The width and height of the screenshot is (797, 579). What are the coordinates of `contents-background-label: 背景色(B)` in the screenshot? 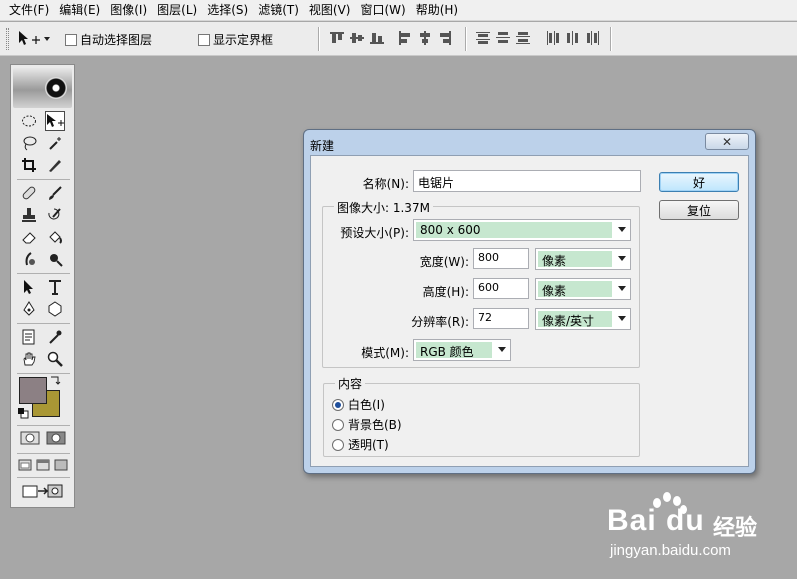 It's located at (375, 425).